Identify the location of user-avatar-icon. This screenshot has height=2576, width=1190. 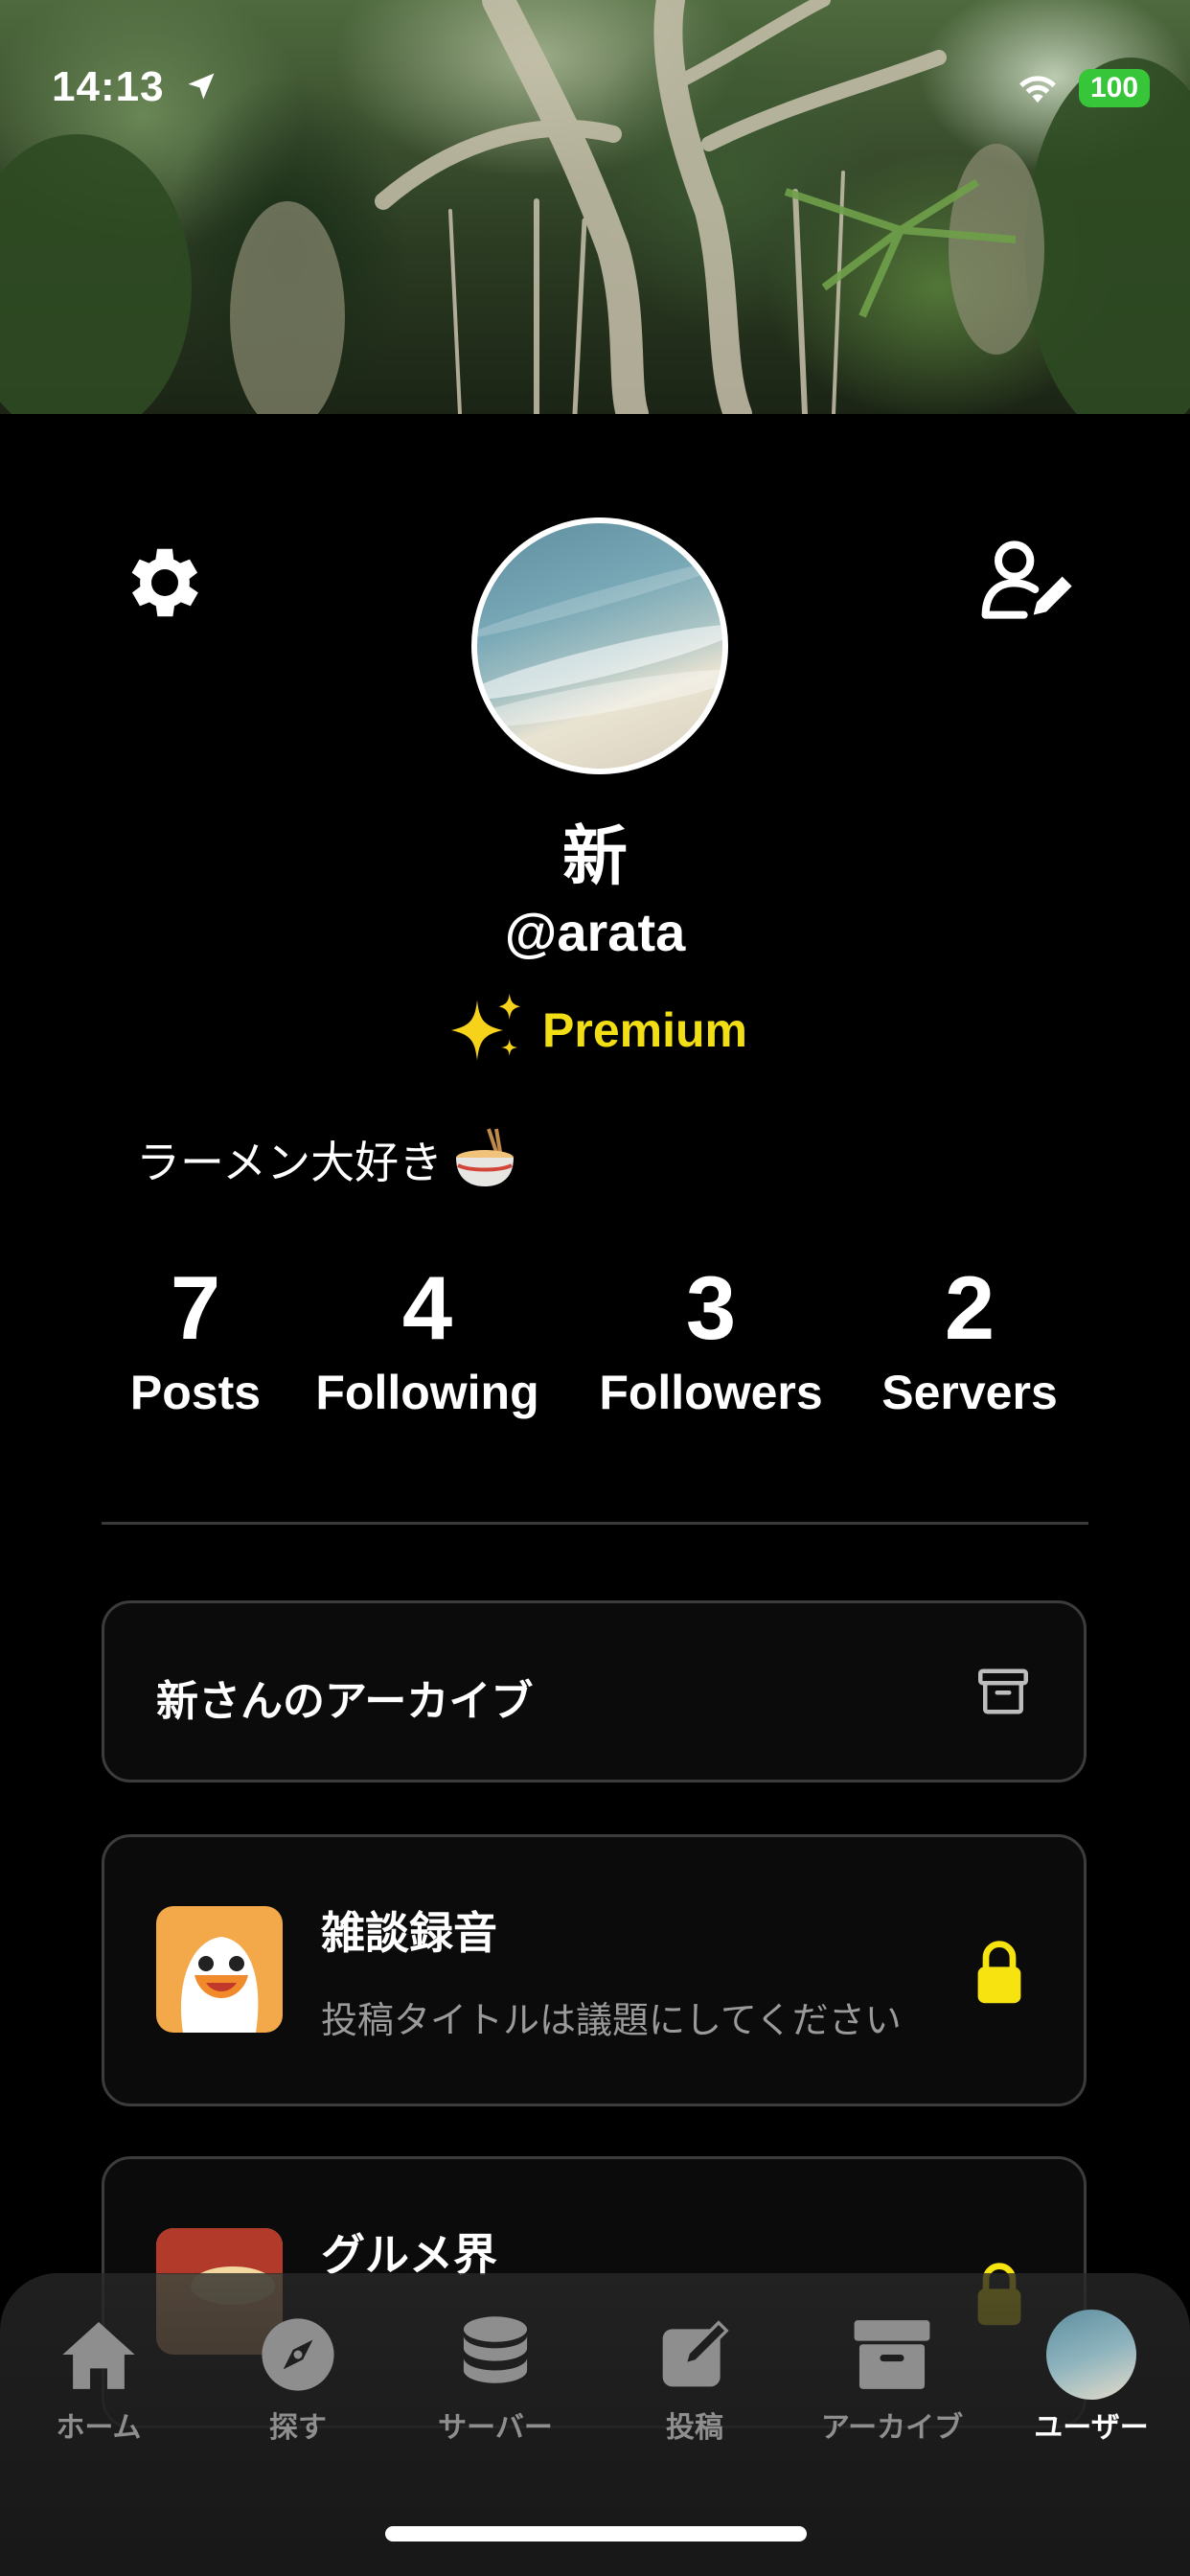
(1091, 2355).